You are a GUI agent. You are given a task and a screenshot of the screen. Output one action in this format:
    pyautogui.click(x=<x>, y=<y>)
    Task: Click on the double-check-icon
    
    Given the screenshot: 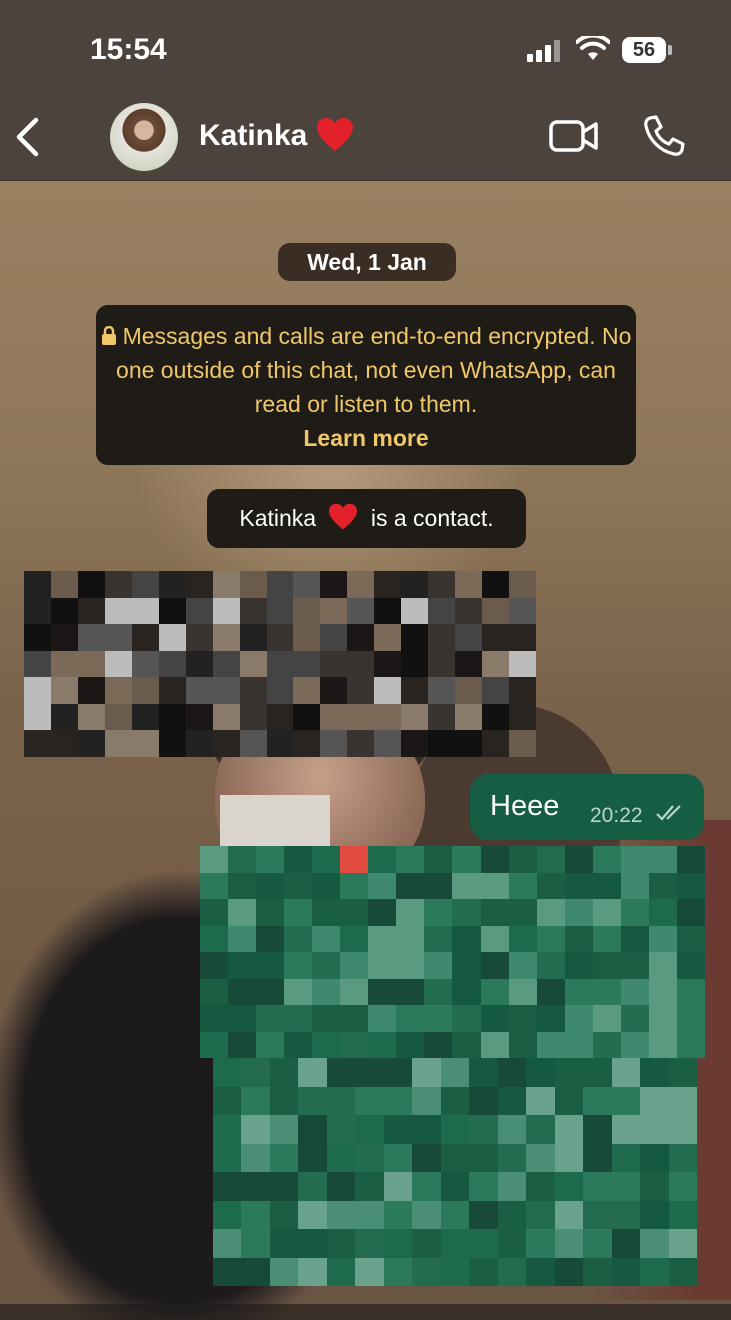 What is the action you would take?
    pyautogui.click(x=668, y=813)
    